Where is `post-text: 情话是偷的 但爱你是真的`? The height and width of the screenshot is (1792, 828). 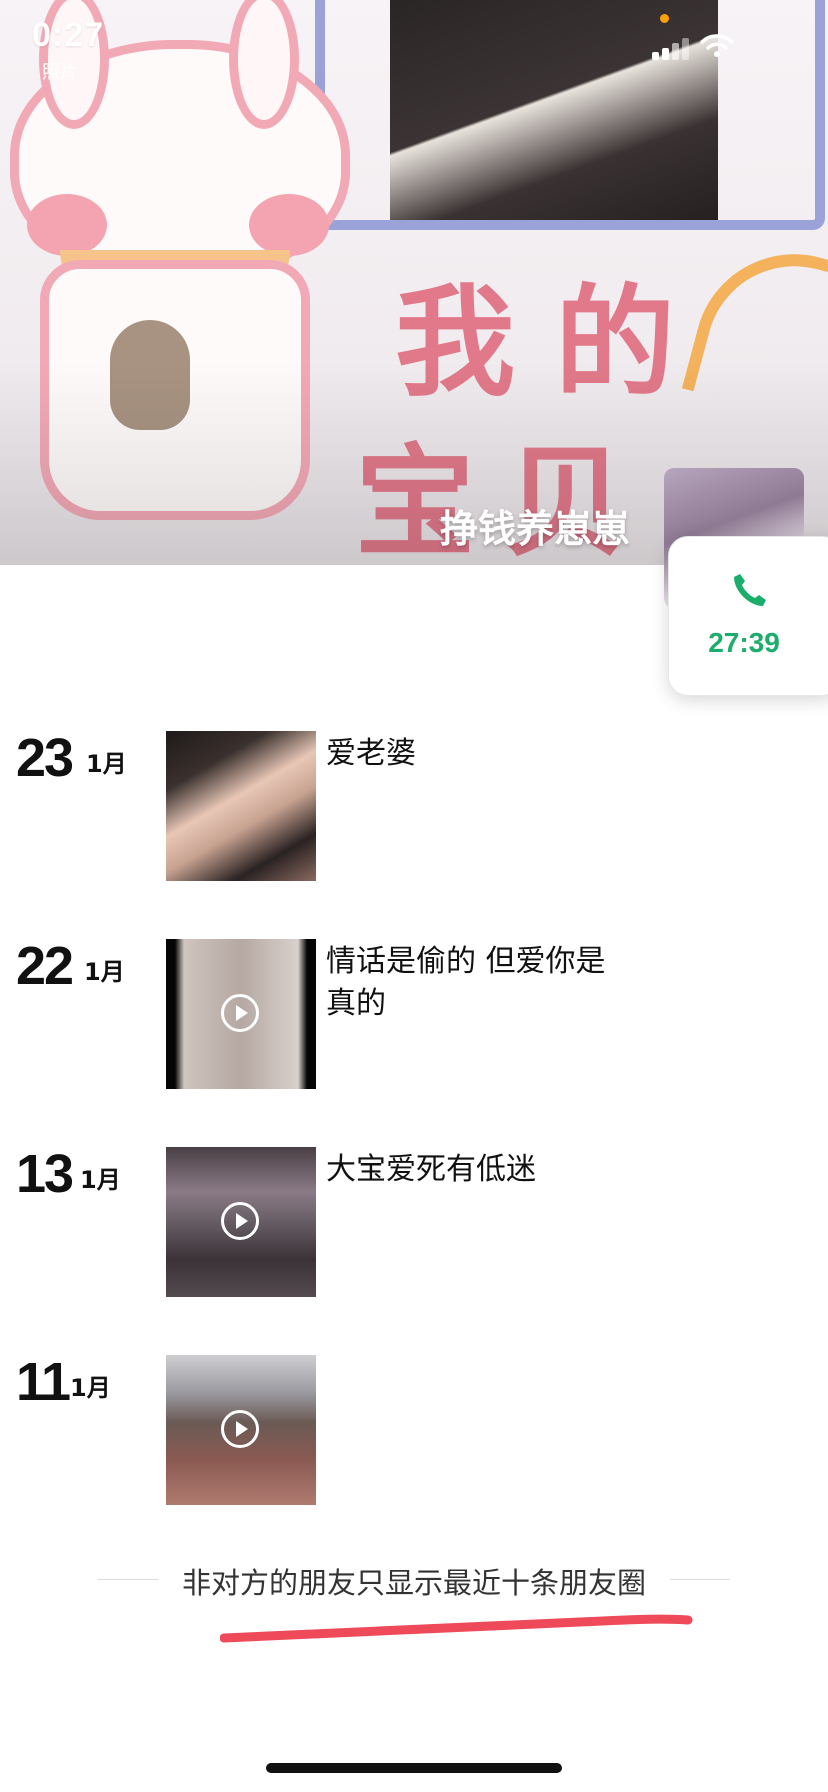
post-text: 情话是偷的 但爱你是真的 is located at coordinates (466, 982).